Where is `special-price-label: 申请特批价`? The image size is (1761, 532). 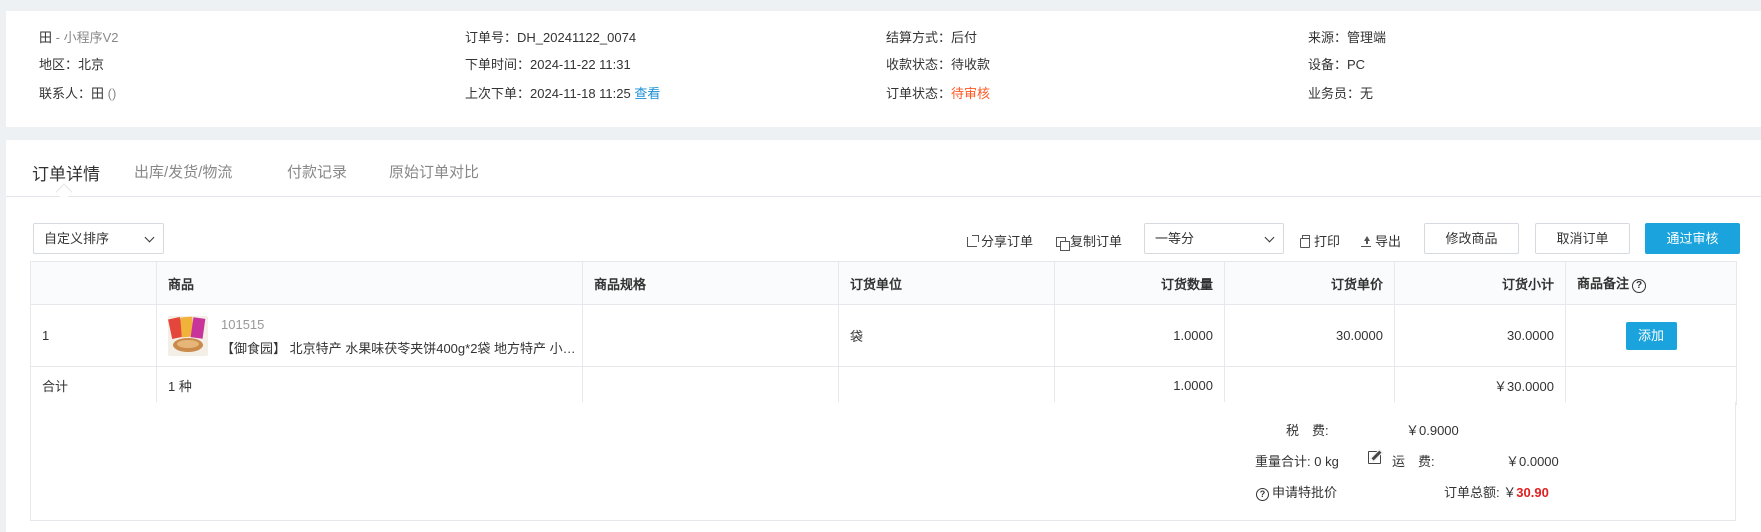 special-price-label: 申请特批价 is located at coordinates (1305, 492).